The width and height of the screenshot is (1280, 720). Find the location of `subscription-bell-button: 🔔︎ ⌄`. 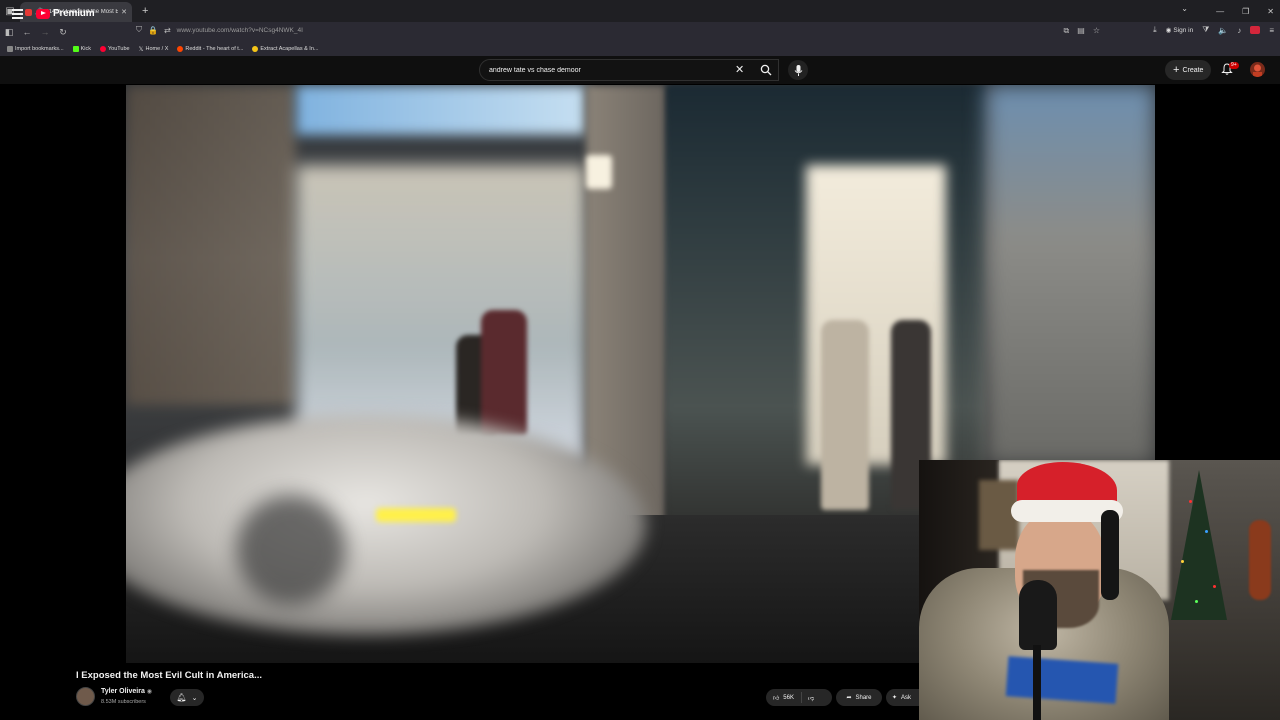

subscription-bell-button: 🔔︎ ⌄ is located at coordinates (187, 697).